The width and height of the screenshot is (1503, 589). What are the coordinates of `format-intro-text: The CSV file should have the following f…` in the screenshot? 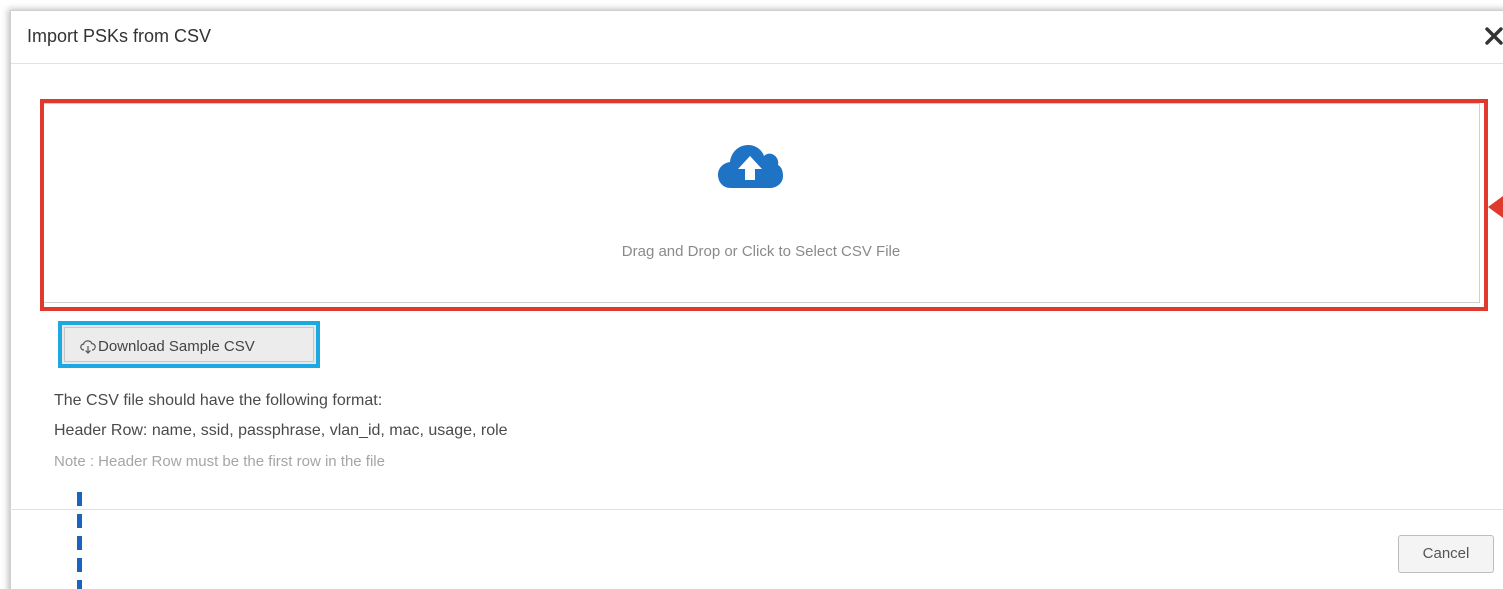 It's located at (218, 400).